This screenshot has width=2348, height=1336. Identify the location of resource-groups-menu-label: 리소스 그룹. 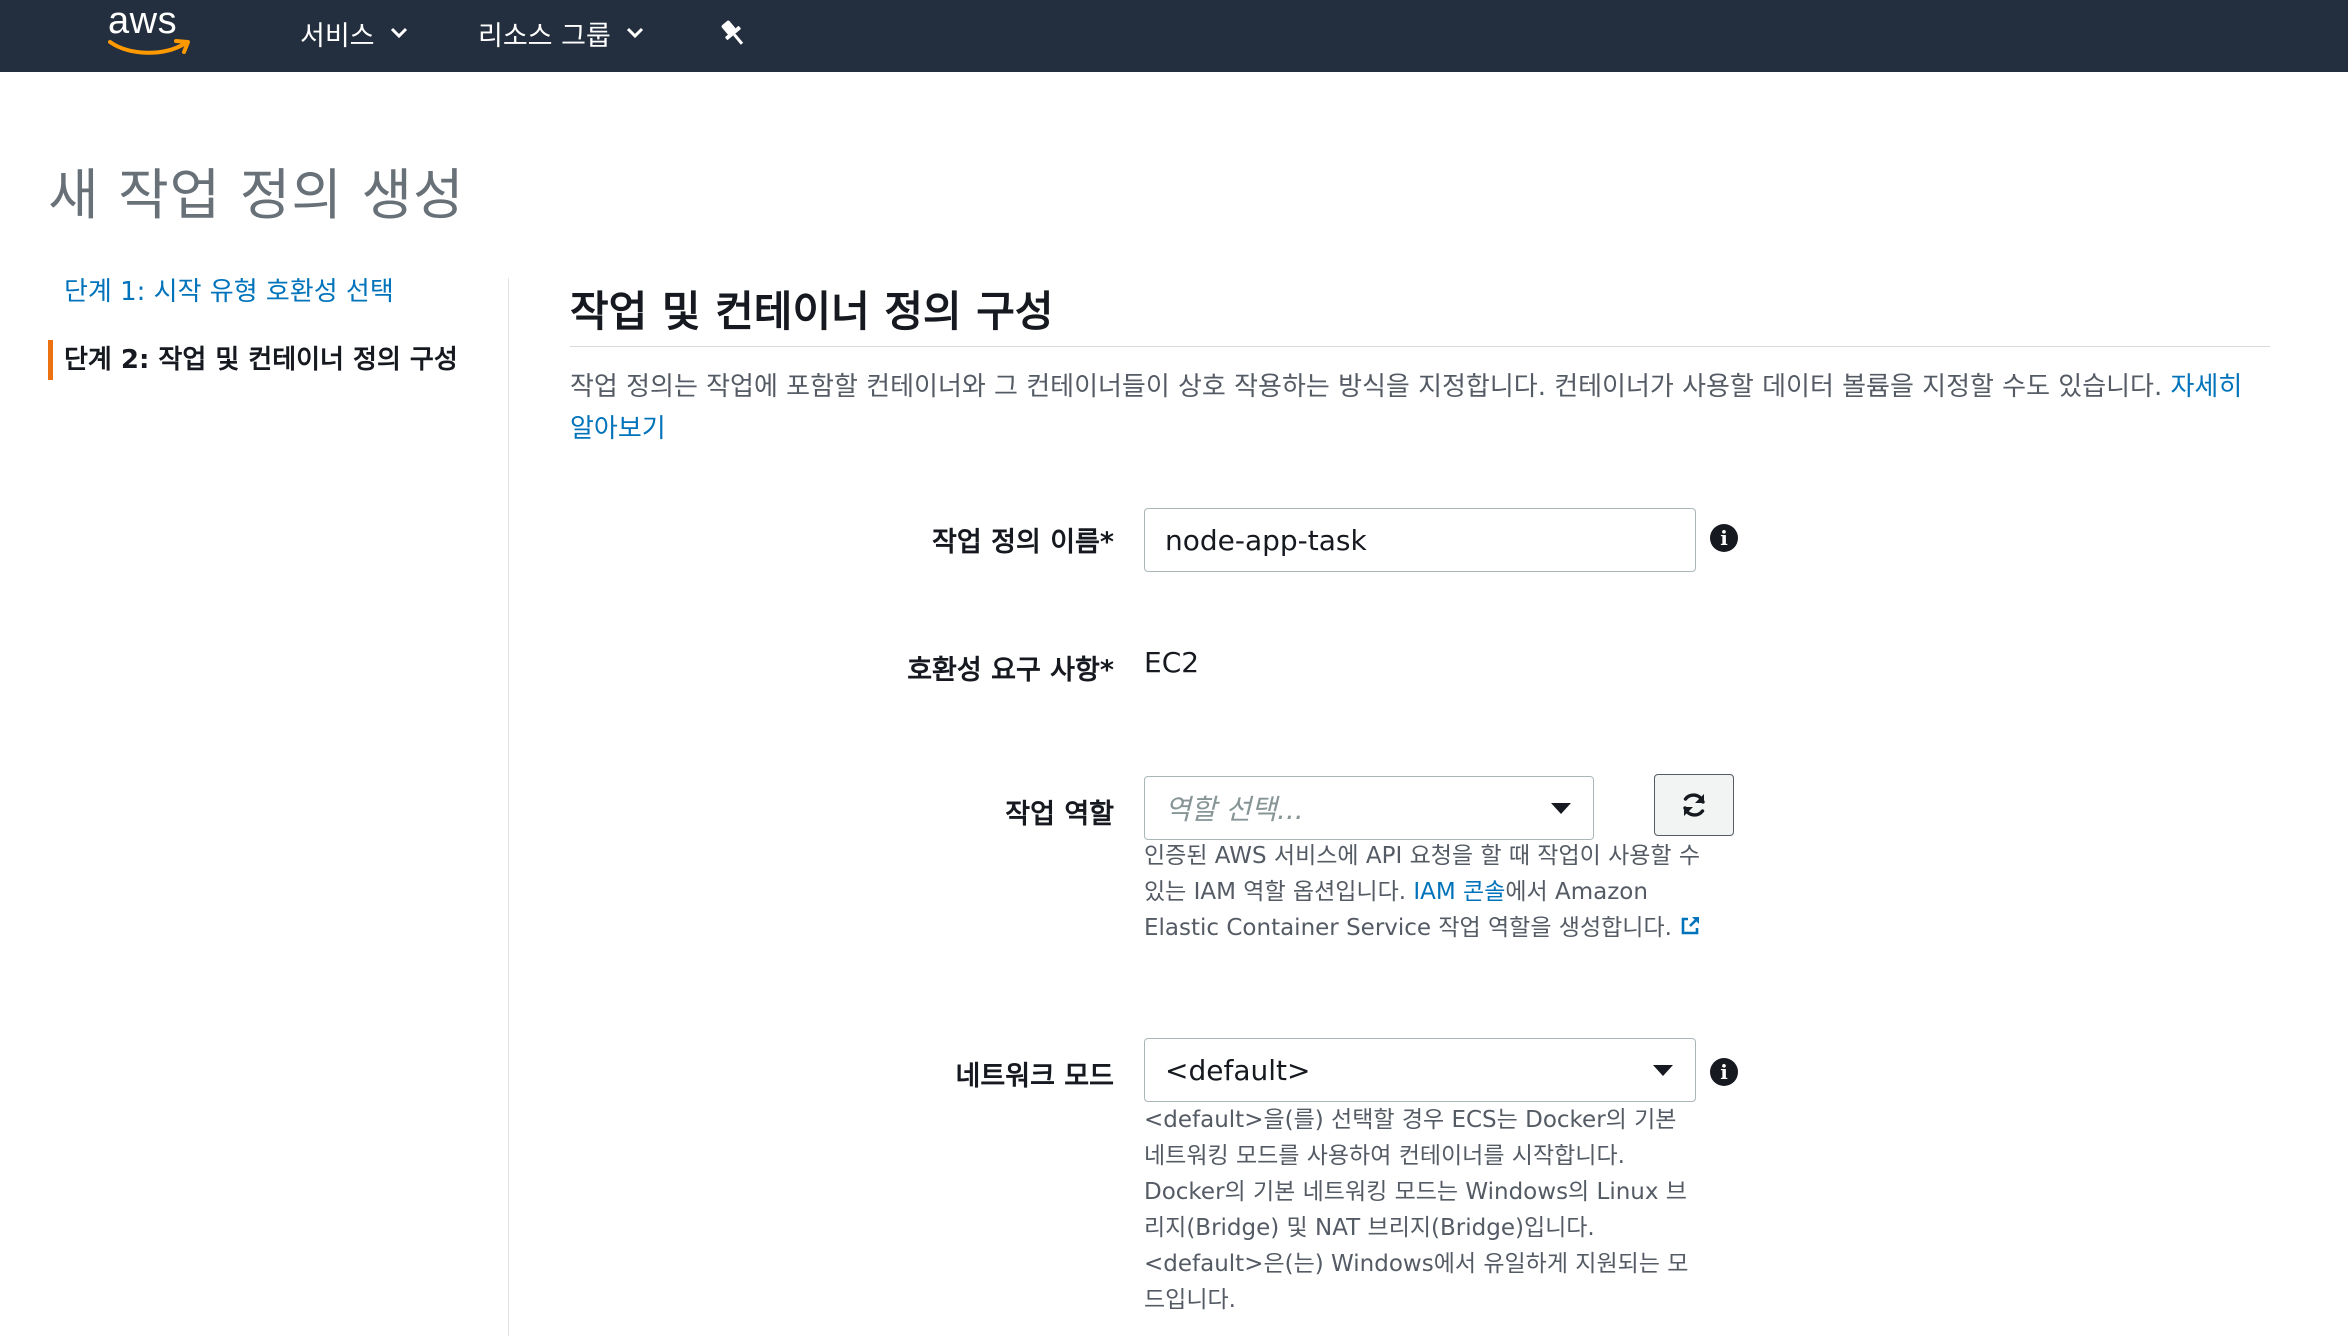
(544, 36).